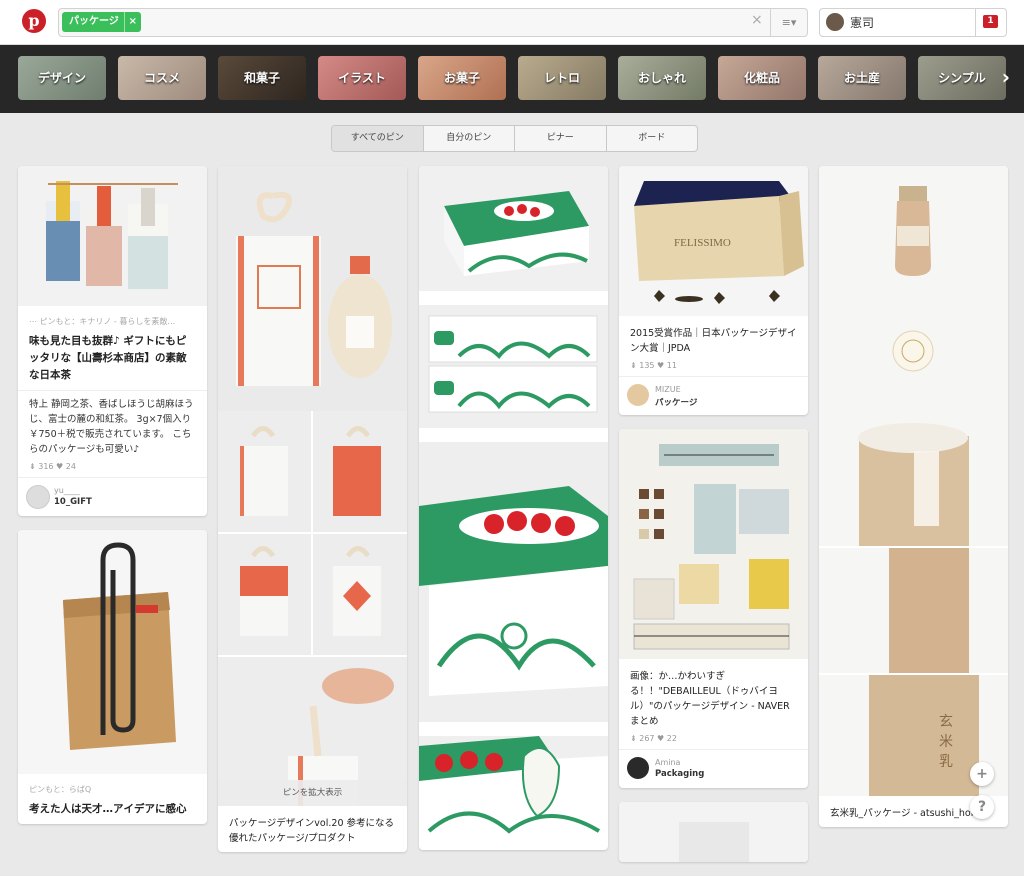  I want to click on help-icon: ?, so click(982, 807).